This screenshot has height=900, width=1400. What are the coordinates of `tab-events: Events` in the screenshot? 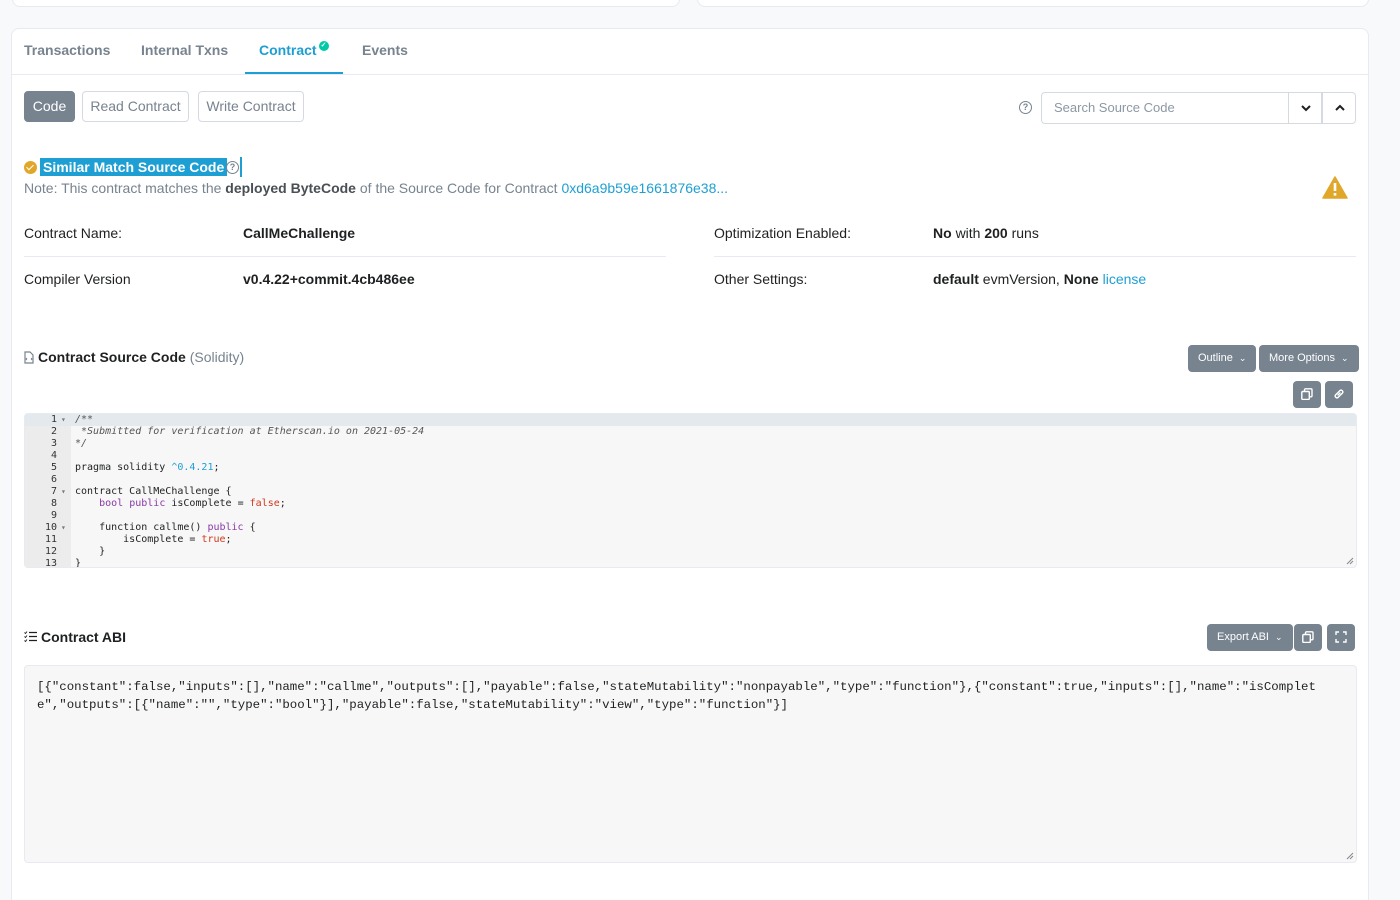 It's located at (385, 50).